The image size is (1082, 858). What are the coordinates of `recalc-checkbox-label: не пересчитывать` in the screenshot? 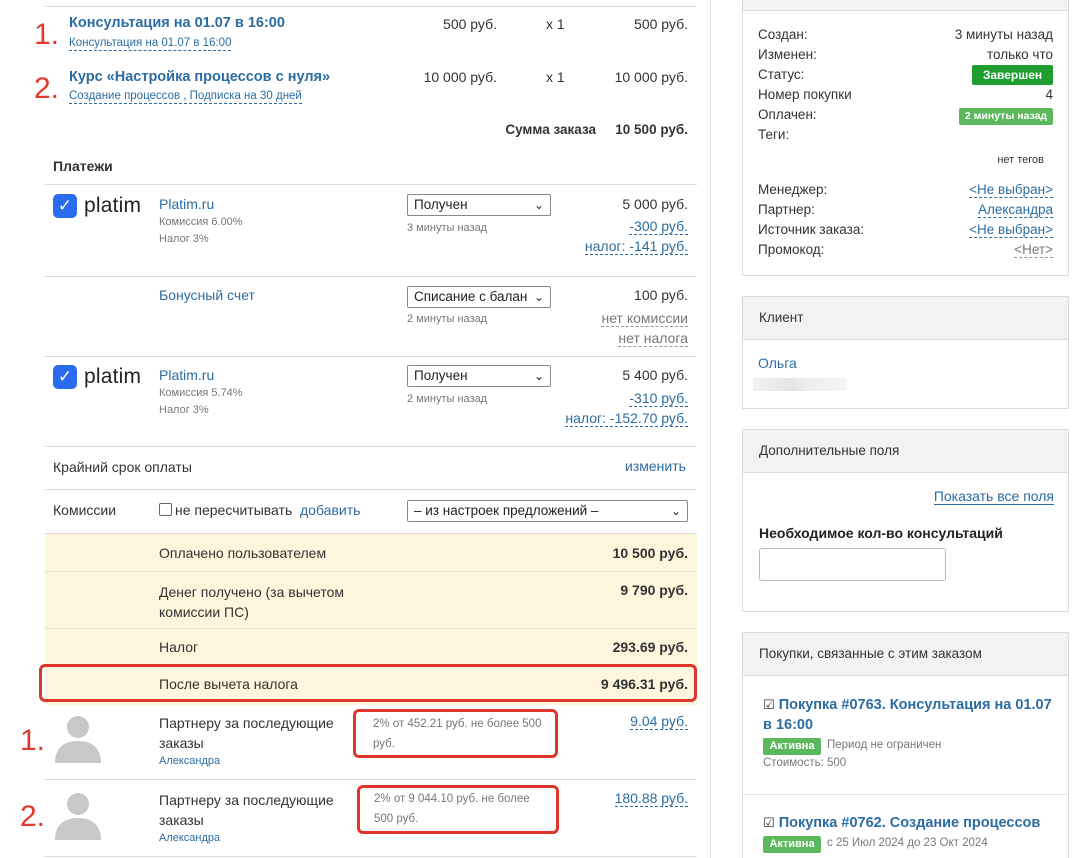 It's located at (234, 510).